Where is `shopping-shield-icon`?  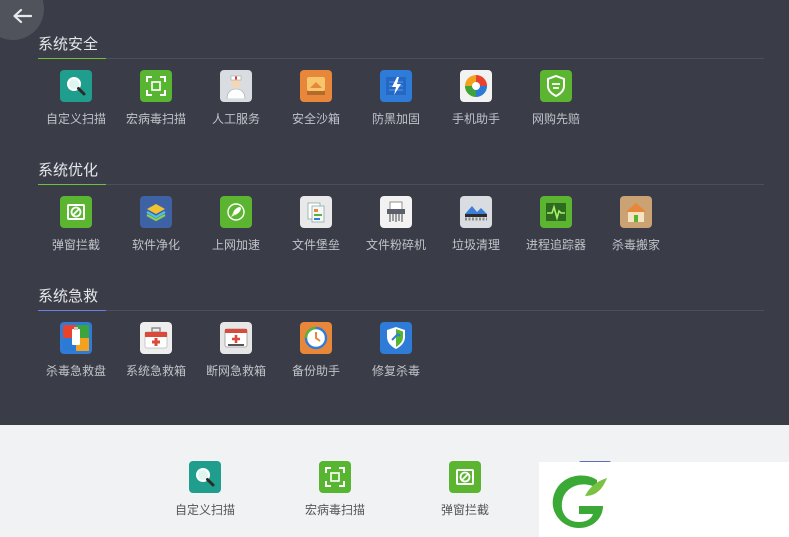 shopping-shield-icon is located at coordinates (556, 86).